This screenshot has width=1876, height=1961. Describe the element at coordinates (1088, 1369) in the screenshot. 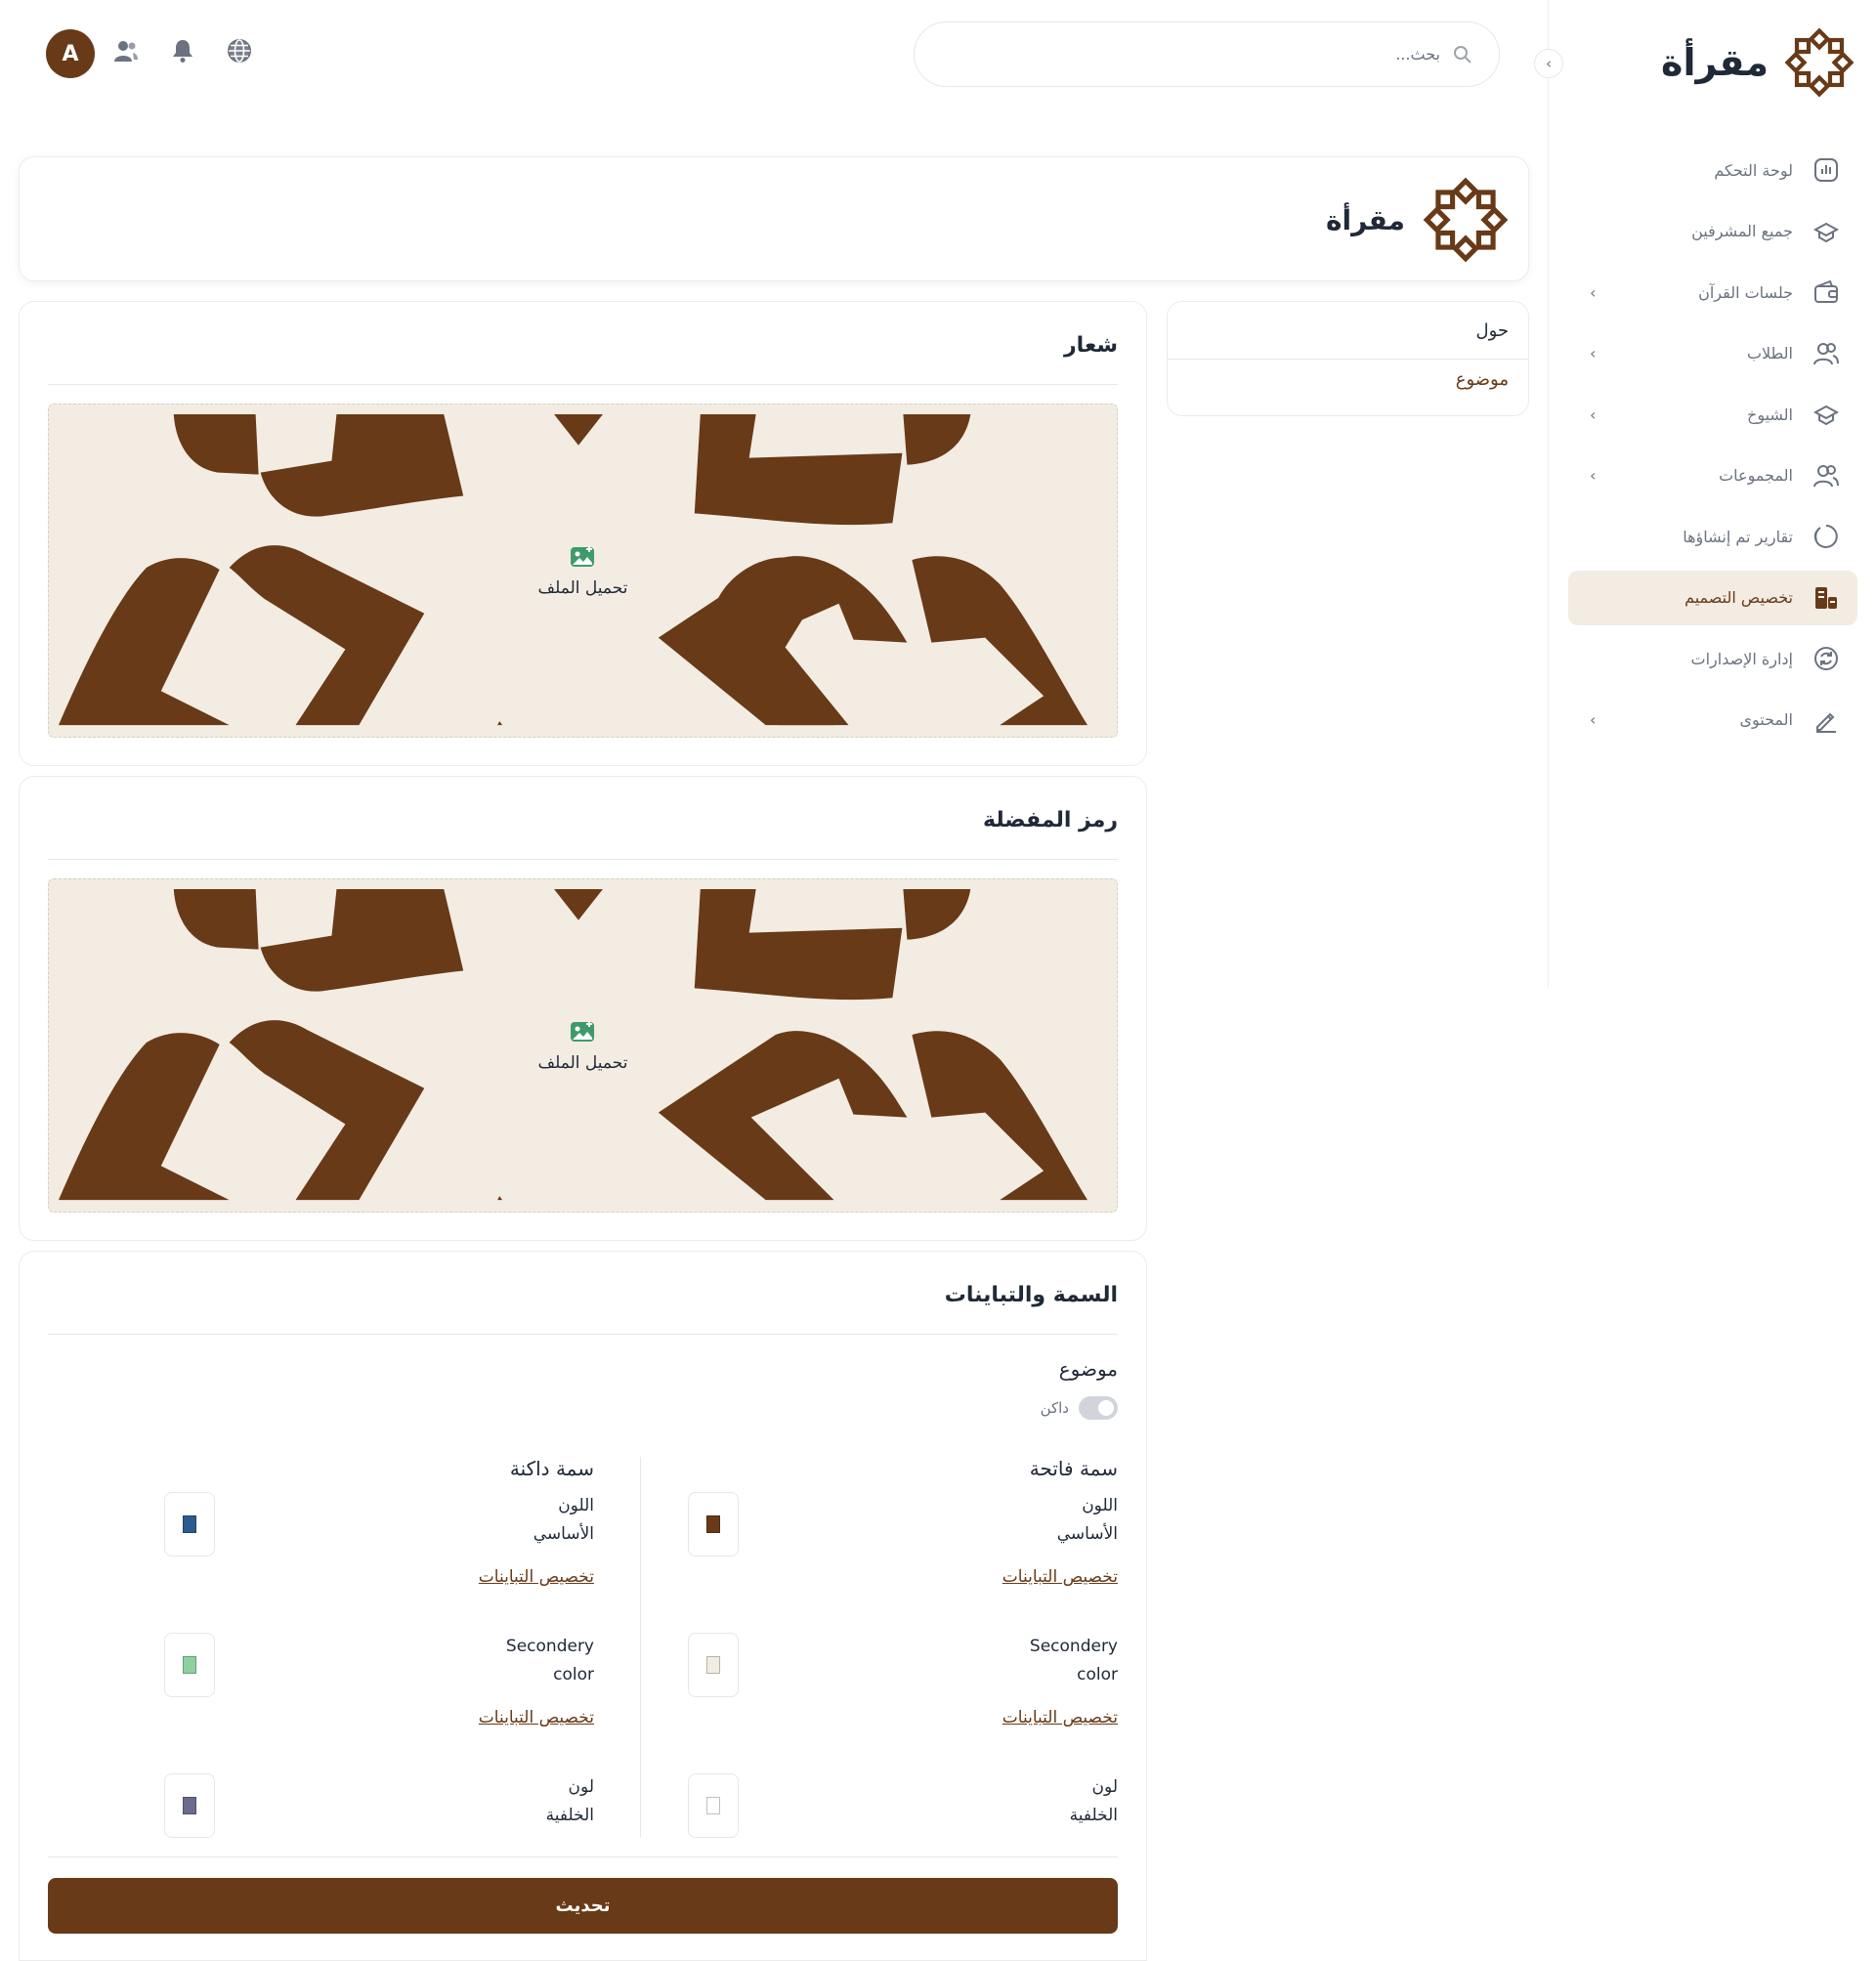

I see `theme-subtitle: موضوع` at that location.